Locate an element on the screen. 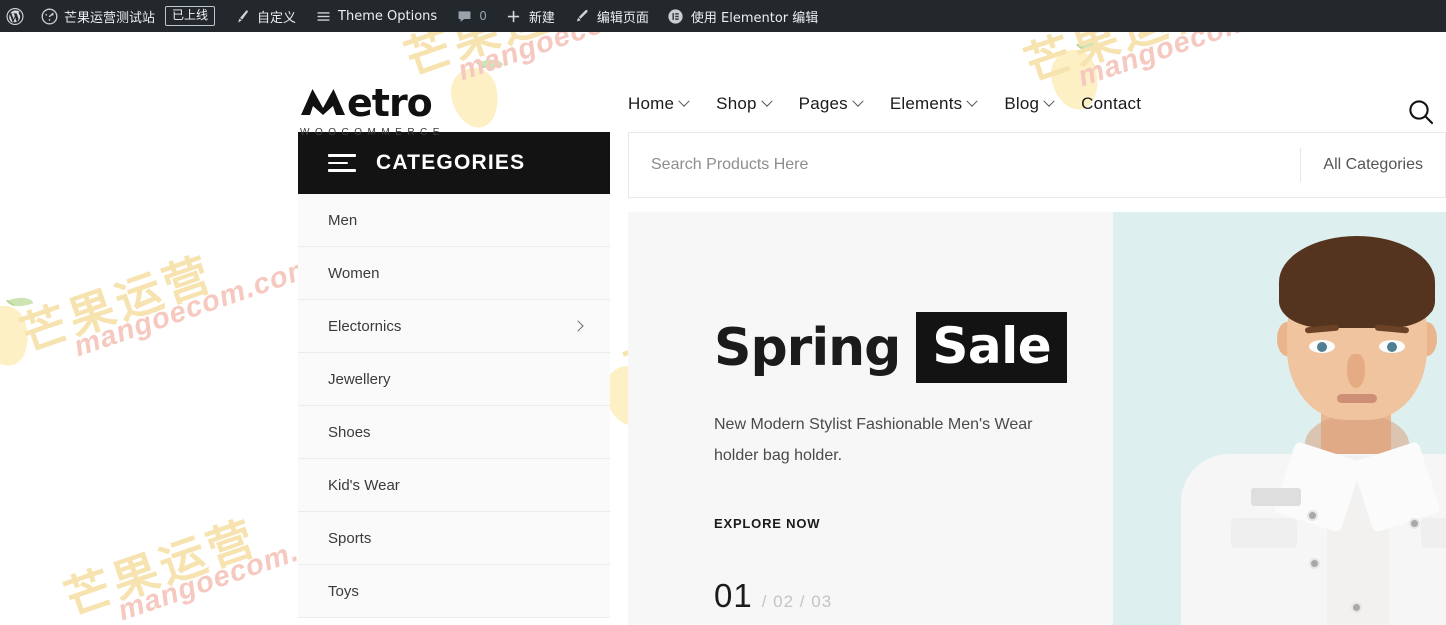 This screenshot has height=625, width=1446. hero-title-part1: Spring is located at coordinates (807, 347).